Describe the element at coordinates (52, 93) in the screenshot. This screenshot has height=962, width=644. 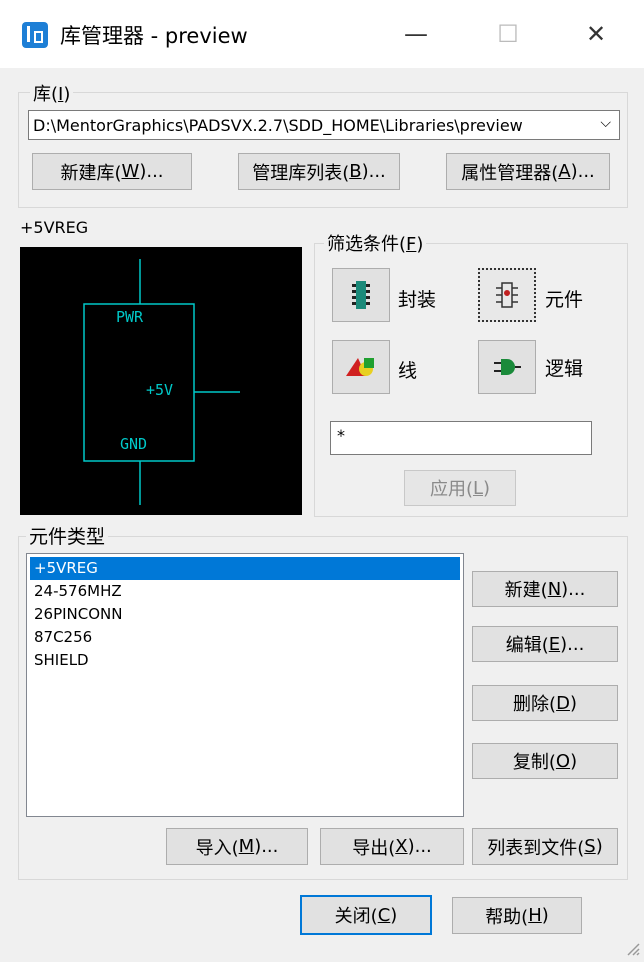
I see `library-group-label: 库(I)` at that location.